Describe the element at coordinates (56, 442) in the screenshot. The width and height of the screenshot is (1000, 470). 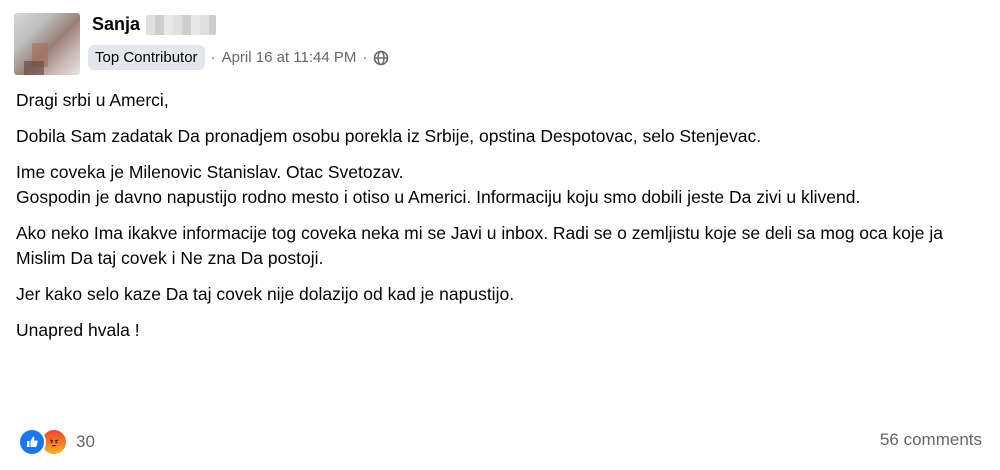
I see `reactions-summary: 30` at that location.